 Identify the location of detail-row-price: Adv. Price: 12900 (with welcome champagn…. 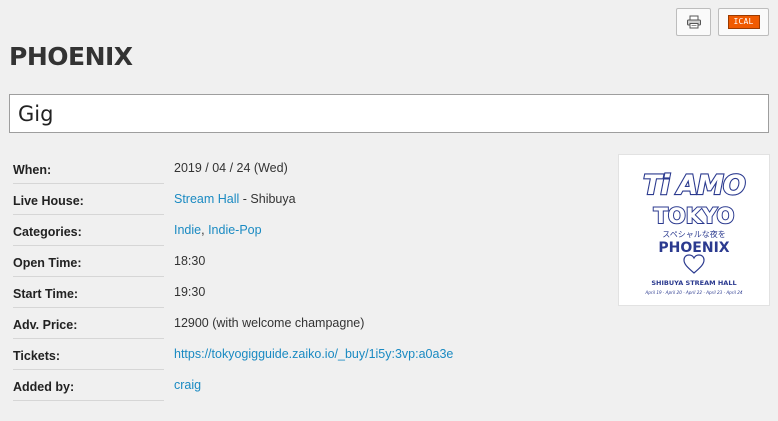
(233, 323).